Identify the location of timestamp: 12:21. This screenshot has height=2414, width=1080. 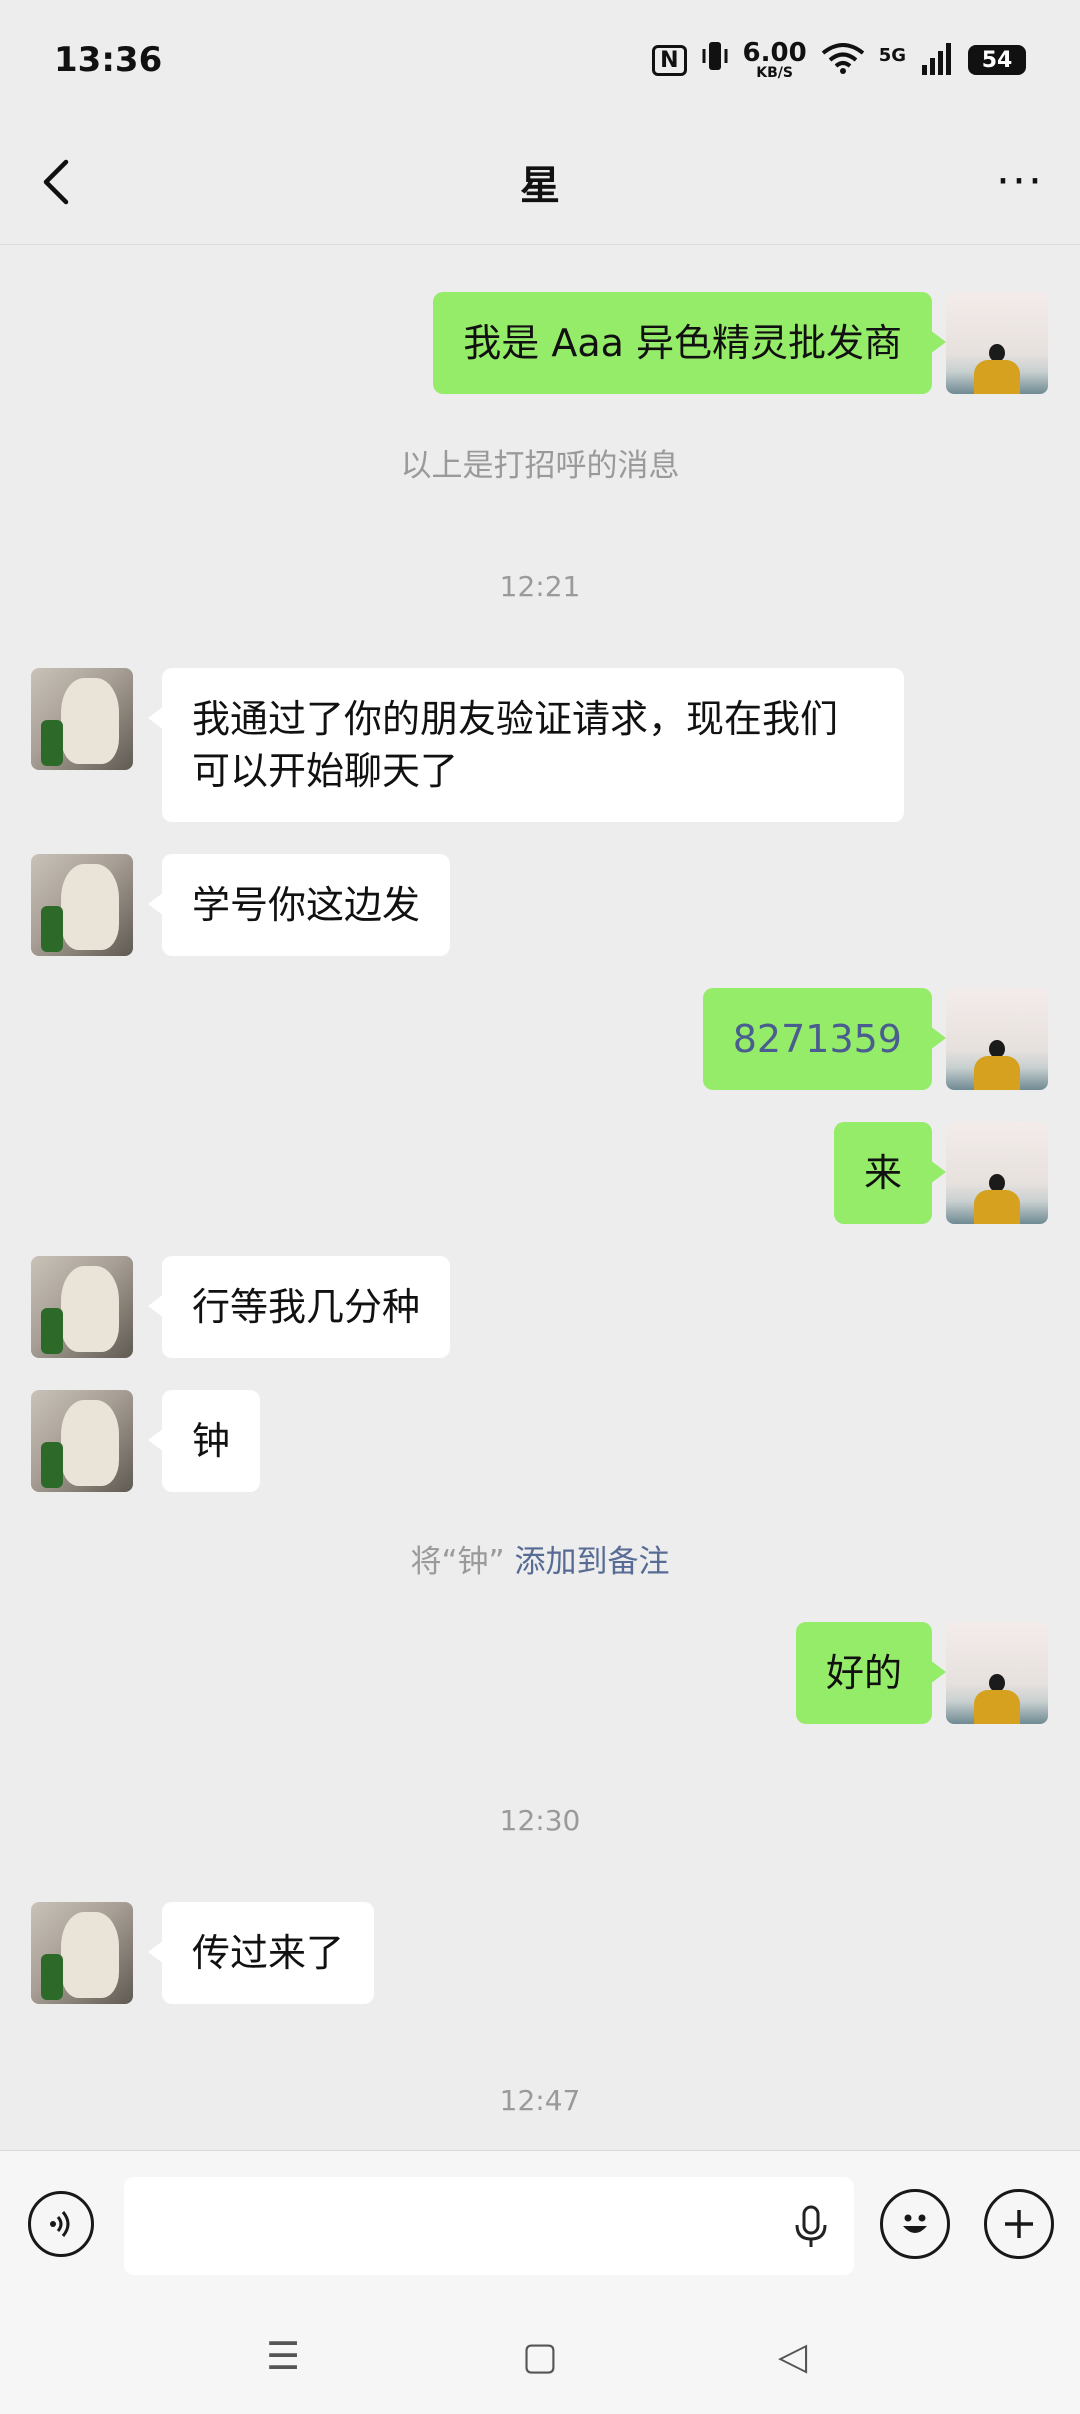
(540, 586).